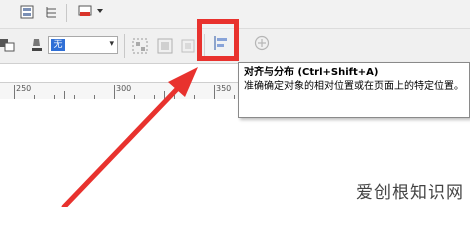  Describe the element at coordinates (410, 193) in the screenshot. I see `watermark: 爱创根知识网` at that location.